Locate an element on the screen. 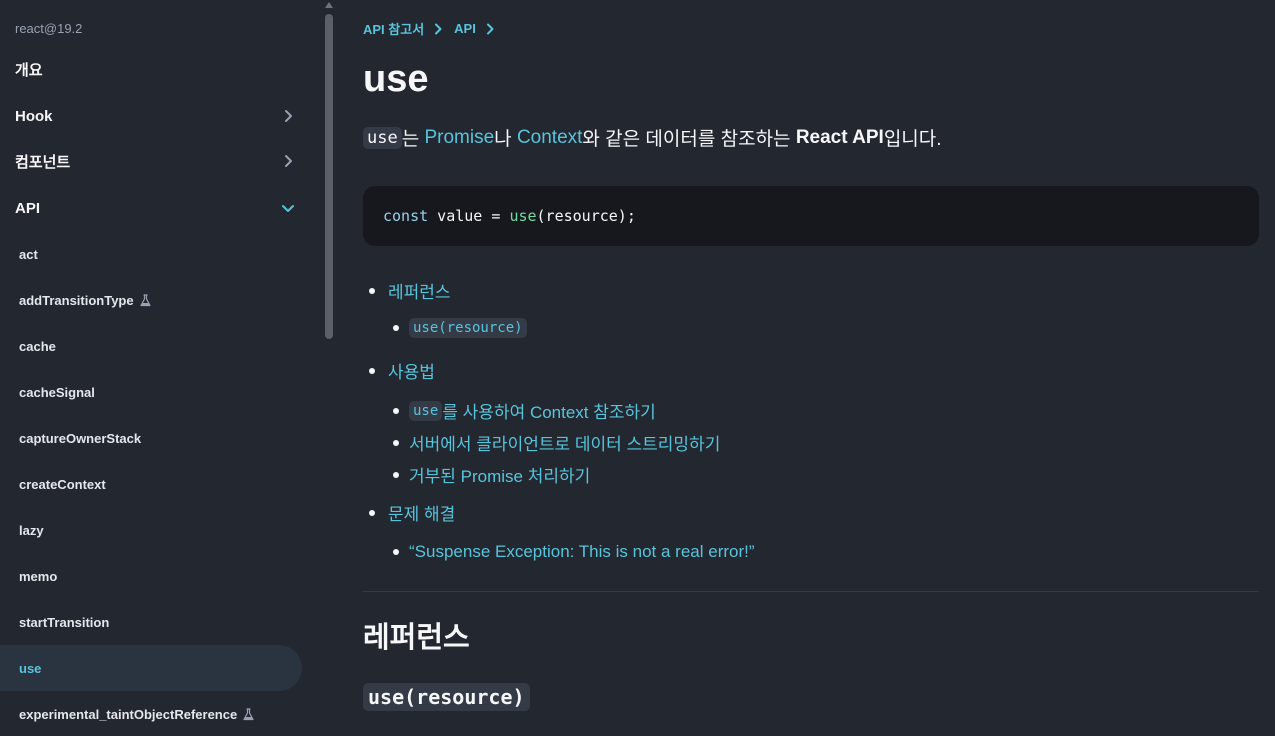 Image resolution: width=1275 pixels, height=736 pixels. toc-item-troubleshooting: 문제 해결 is located at coordinates (412, 512).